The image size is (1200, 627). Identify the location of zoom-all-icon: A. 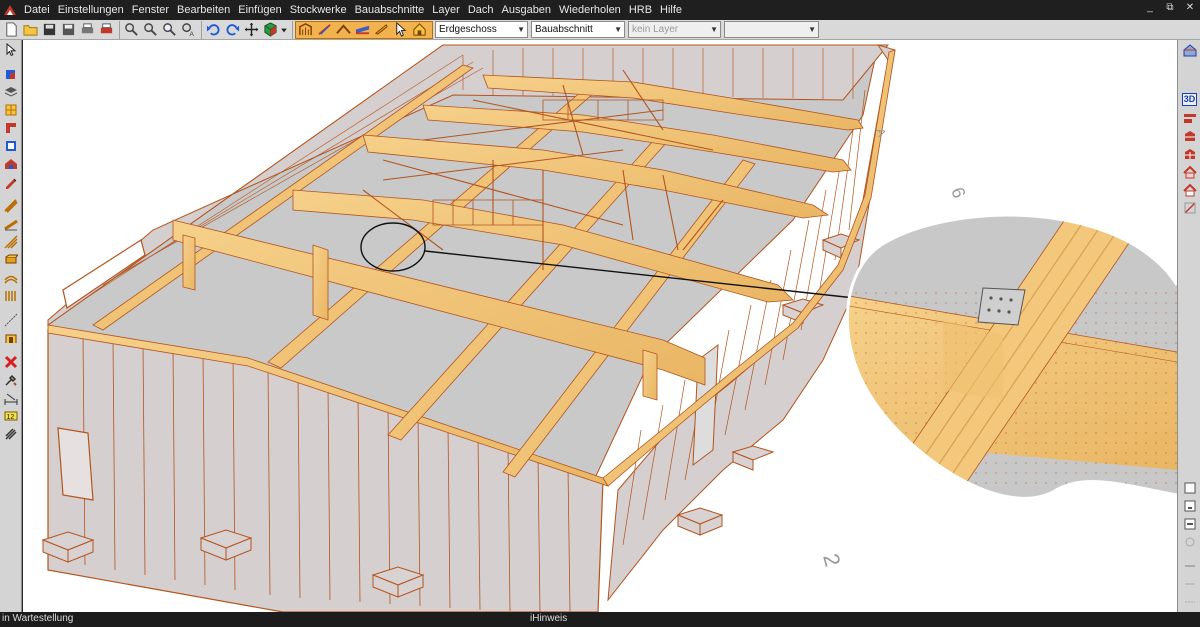
(188, 30).